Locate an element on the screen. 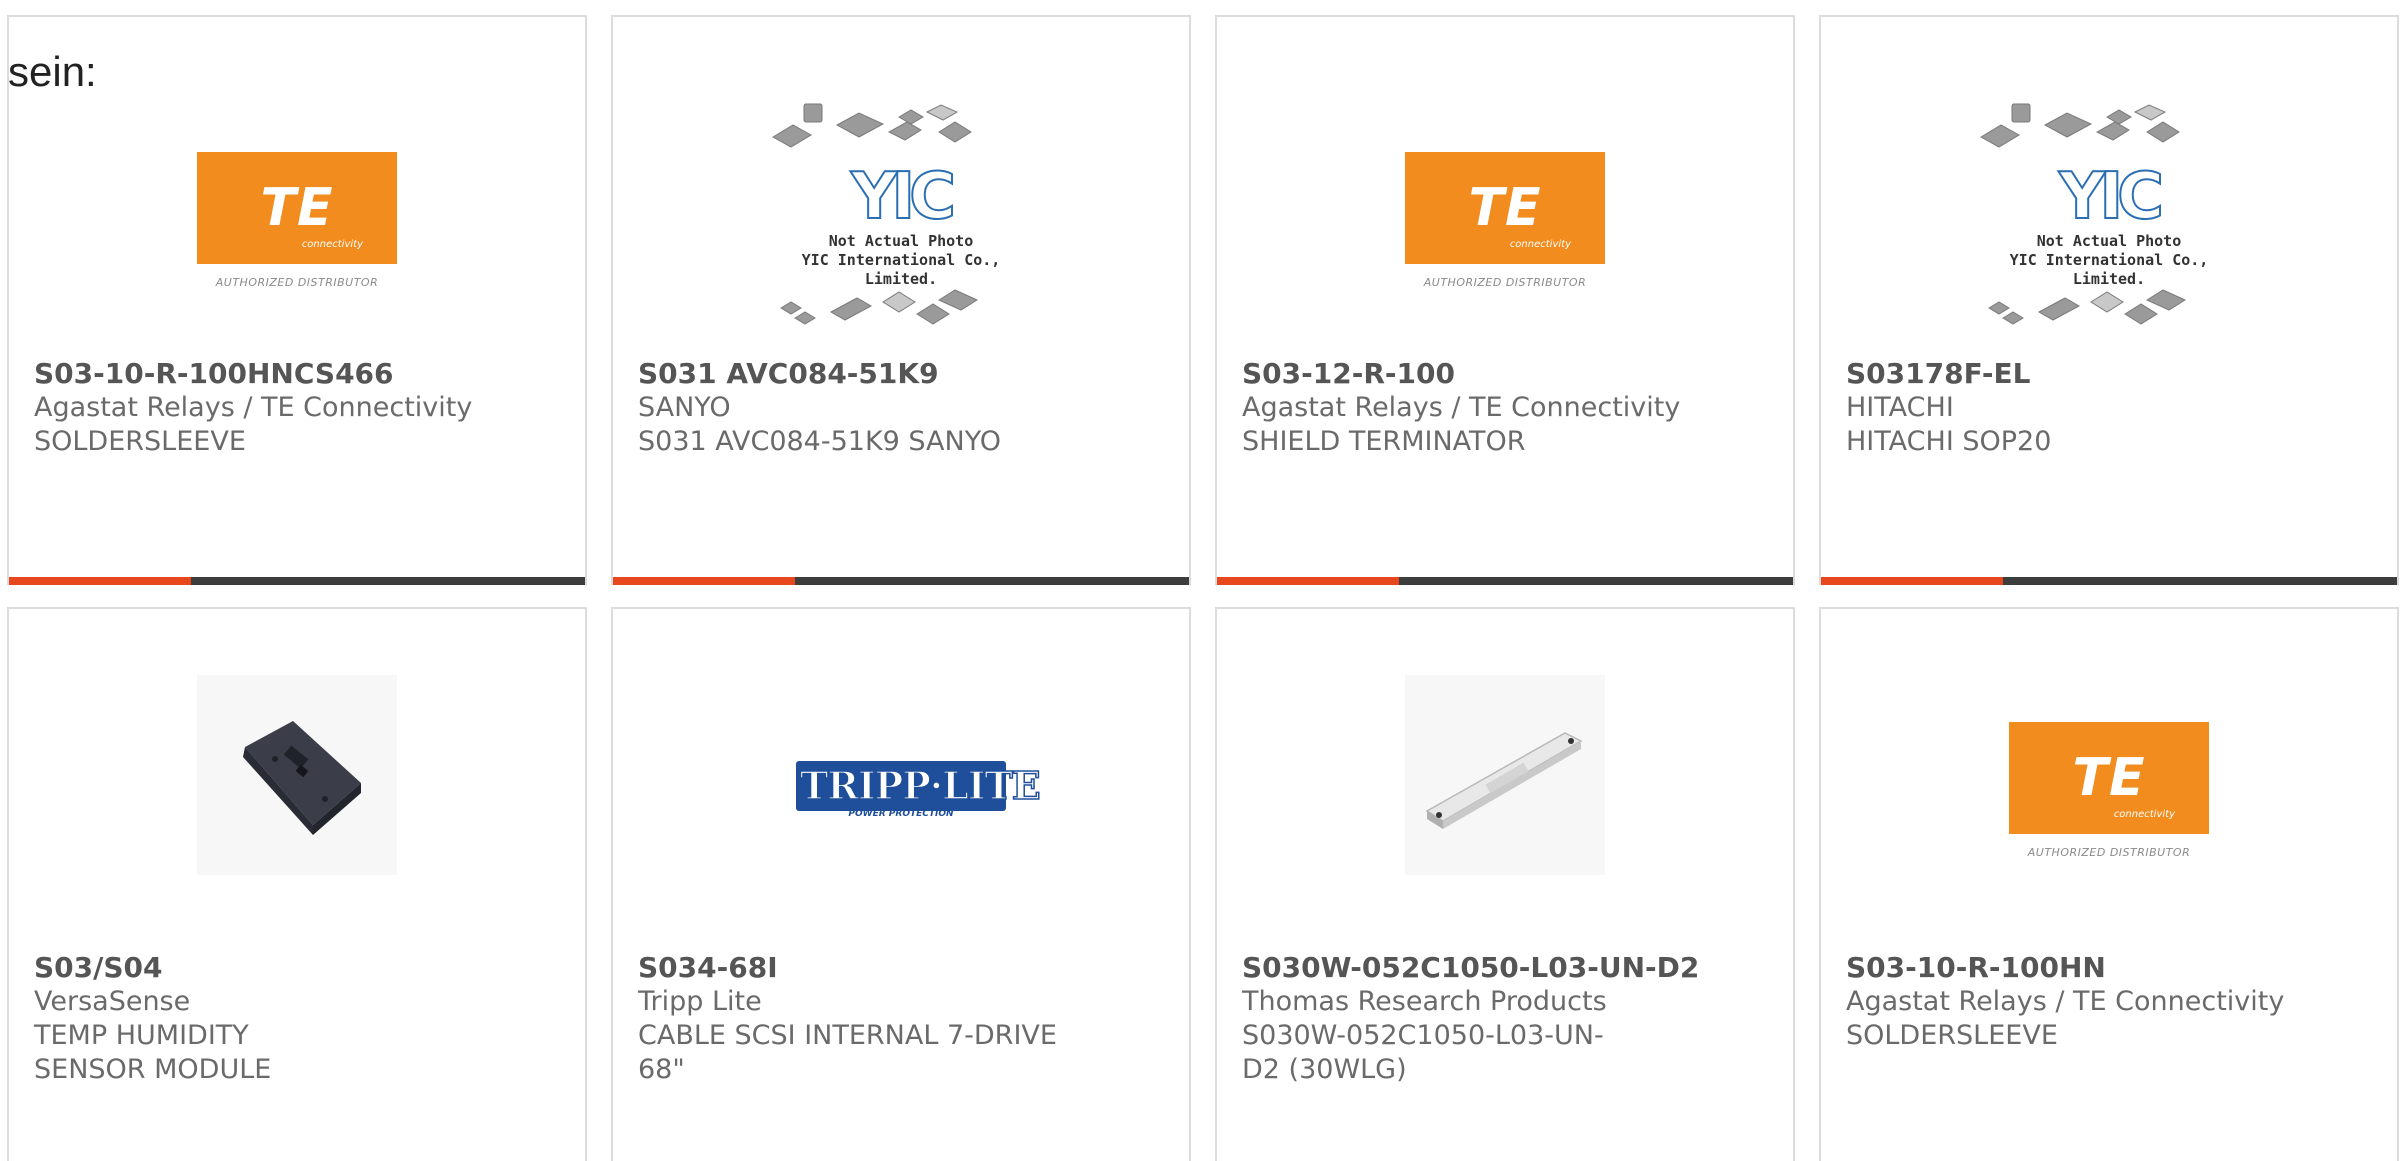 Image resolution: width=2400 pixels, height=1161 pixels. part-number-link: S030W-052C1050-L03-UN-D2 is located at coordinates (1507, 968).